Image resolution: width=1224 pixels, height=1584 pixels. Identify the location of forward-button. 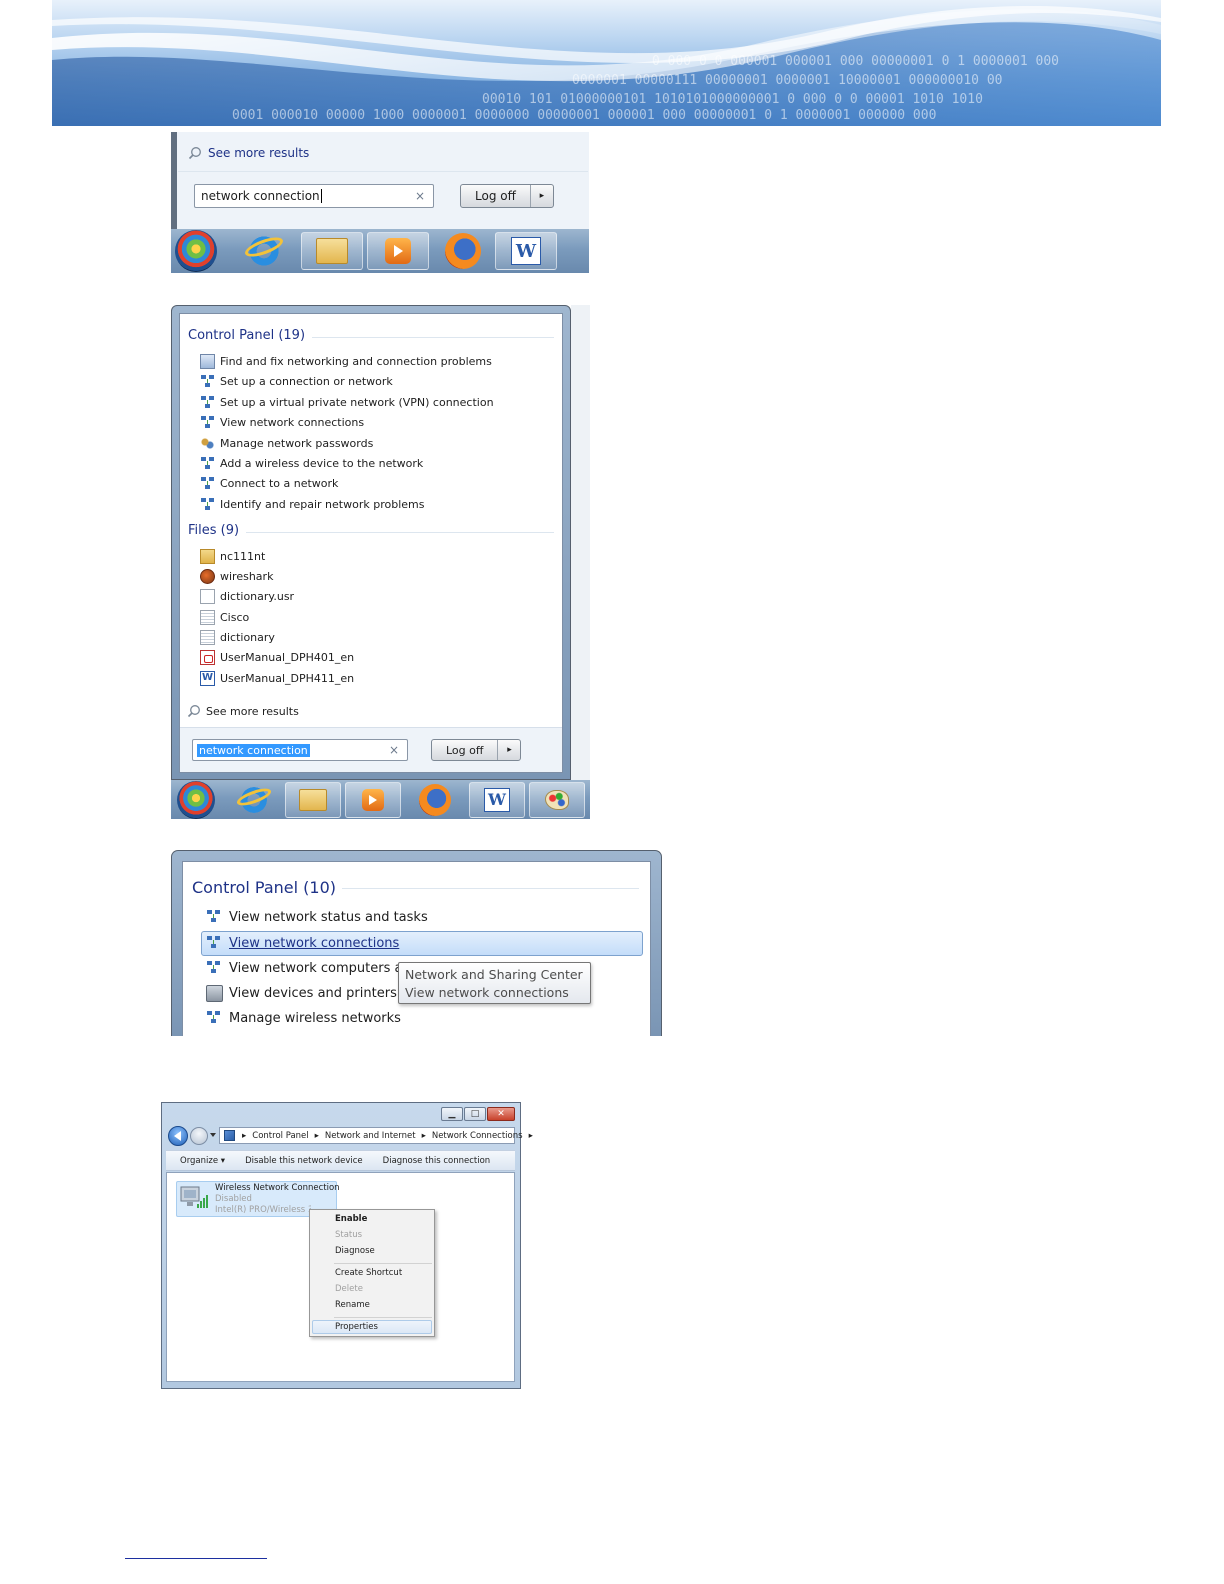
(199, 1136).